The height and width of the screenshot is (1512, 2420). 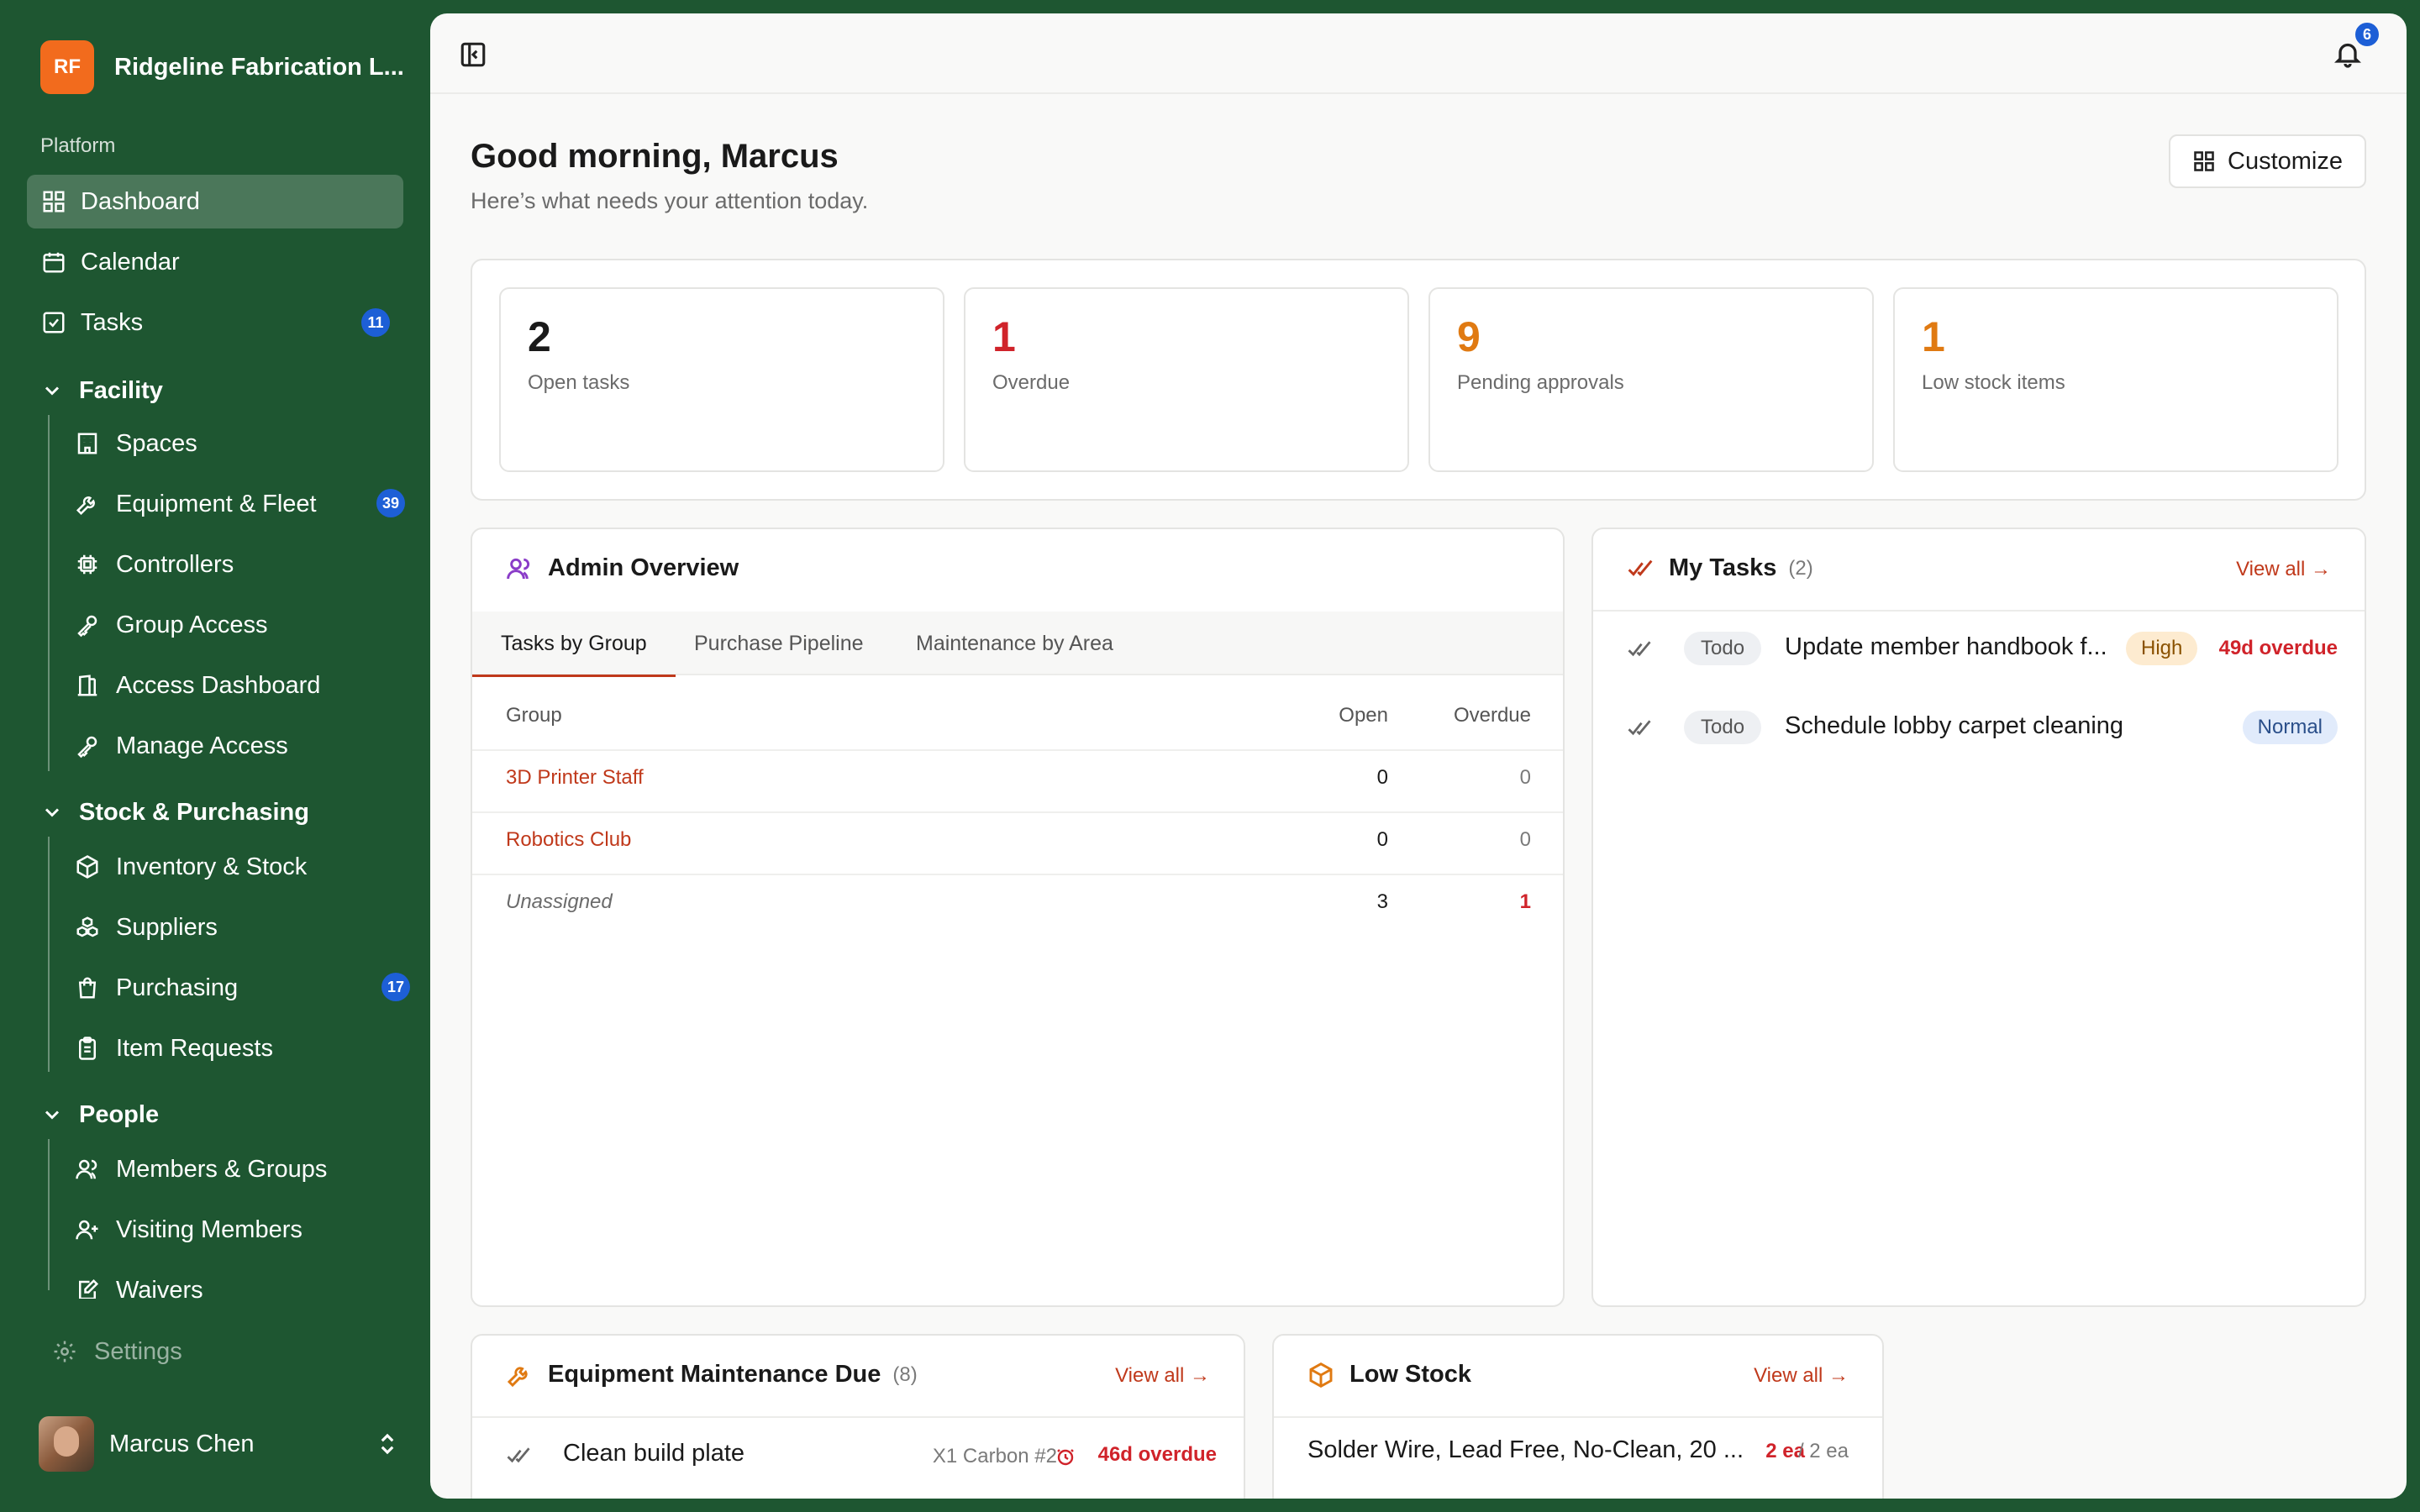 I want to click on card-title: Low Stock, so click(x=1389, y=1375).